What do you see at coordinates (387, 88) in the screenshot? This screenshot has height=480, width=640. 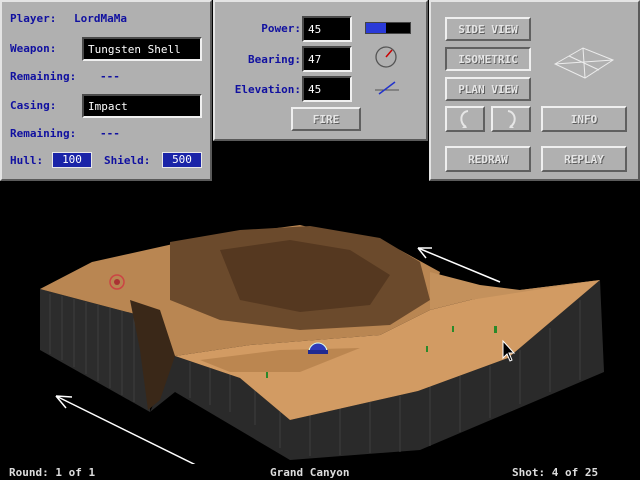 I see `elevation-angle-icon` at bounding box center [387, 88].